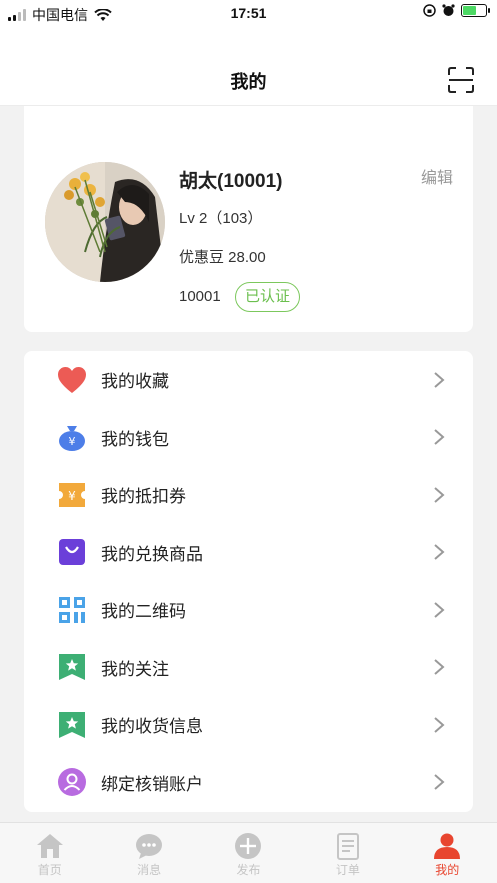 The width and height of the screenshot is (497, 883). What do you see at coordinates (456, 10) in the screenshot?
I see `status-right` at bounding box center [456, 10].